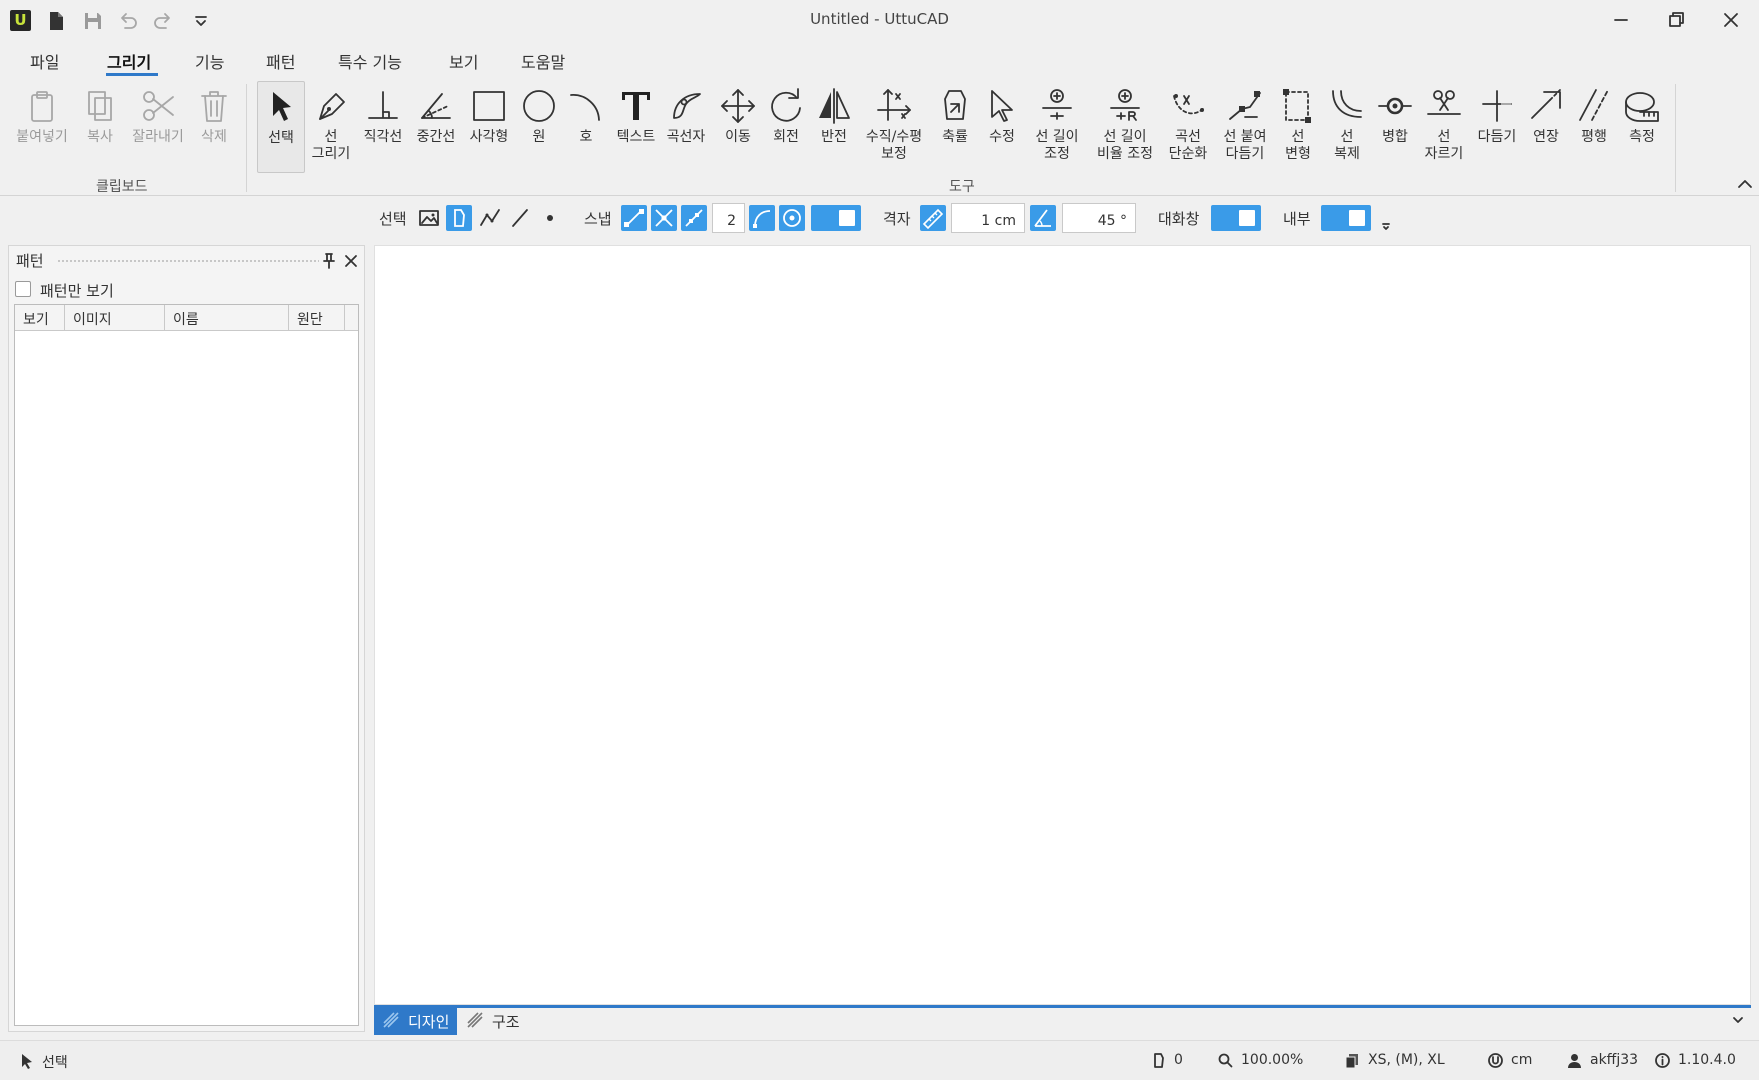  Describe the element at coordinates (933, 218) in the screenshot. I see `ruler-icon` at that location.